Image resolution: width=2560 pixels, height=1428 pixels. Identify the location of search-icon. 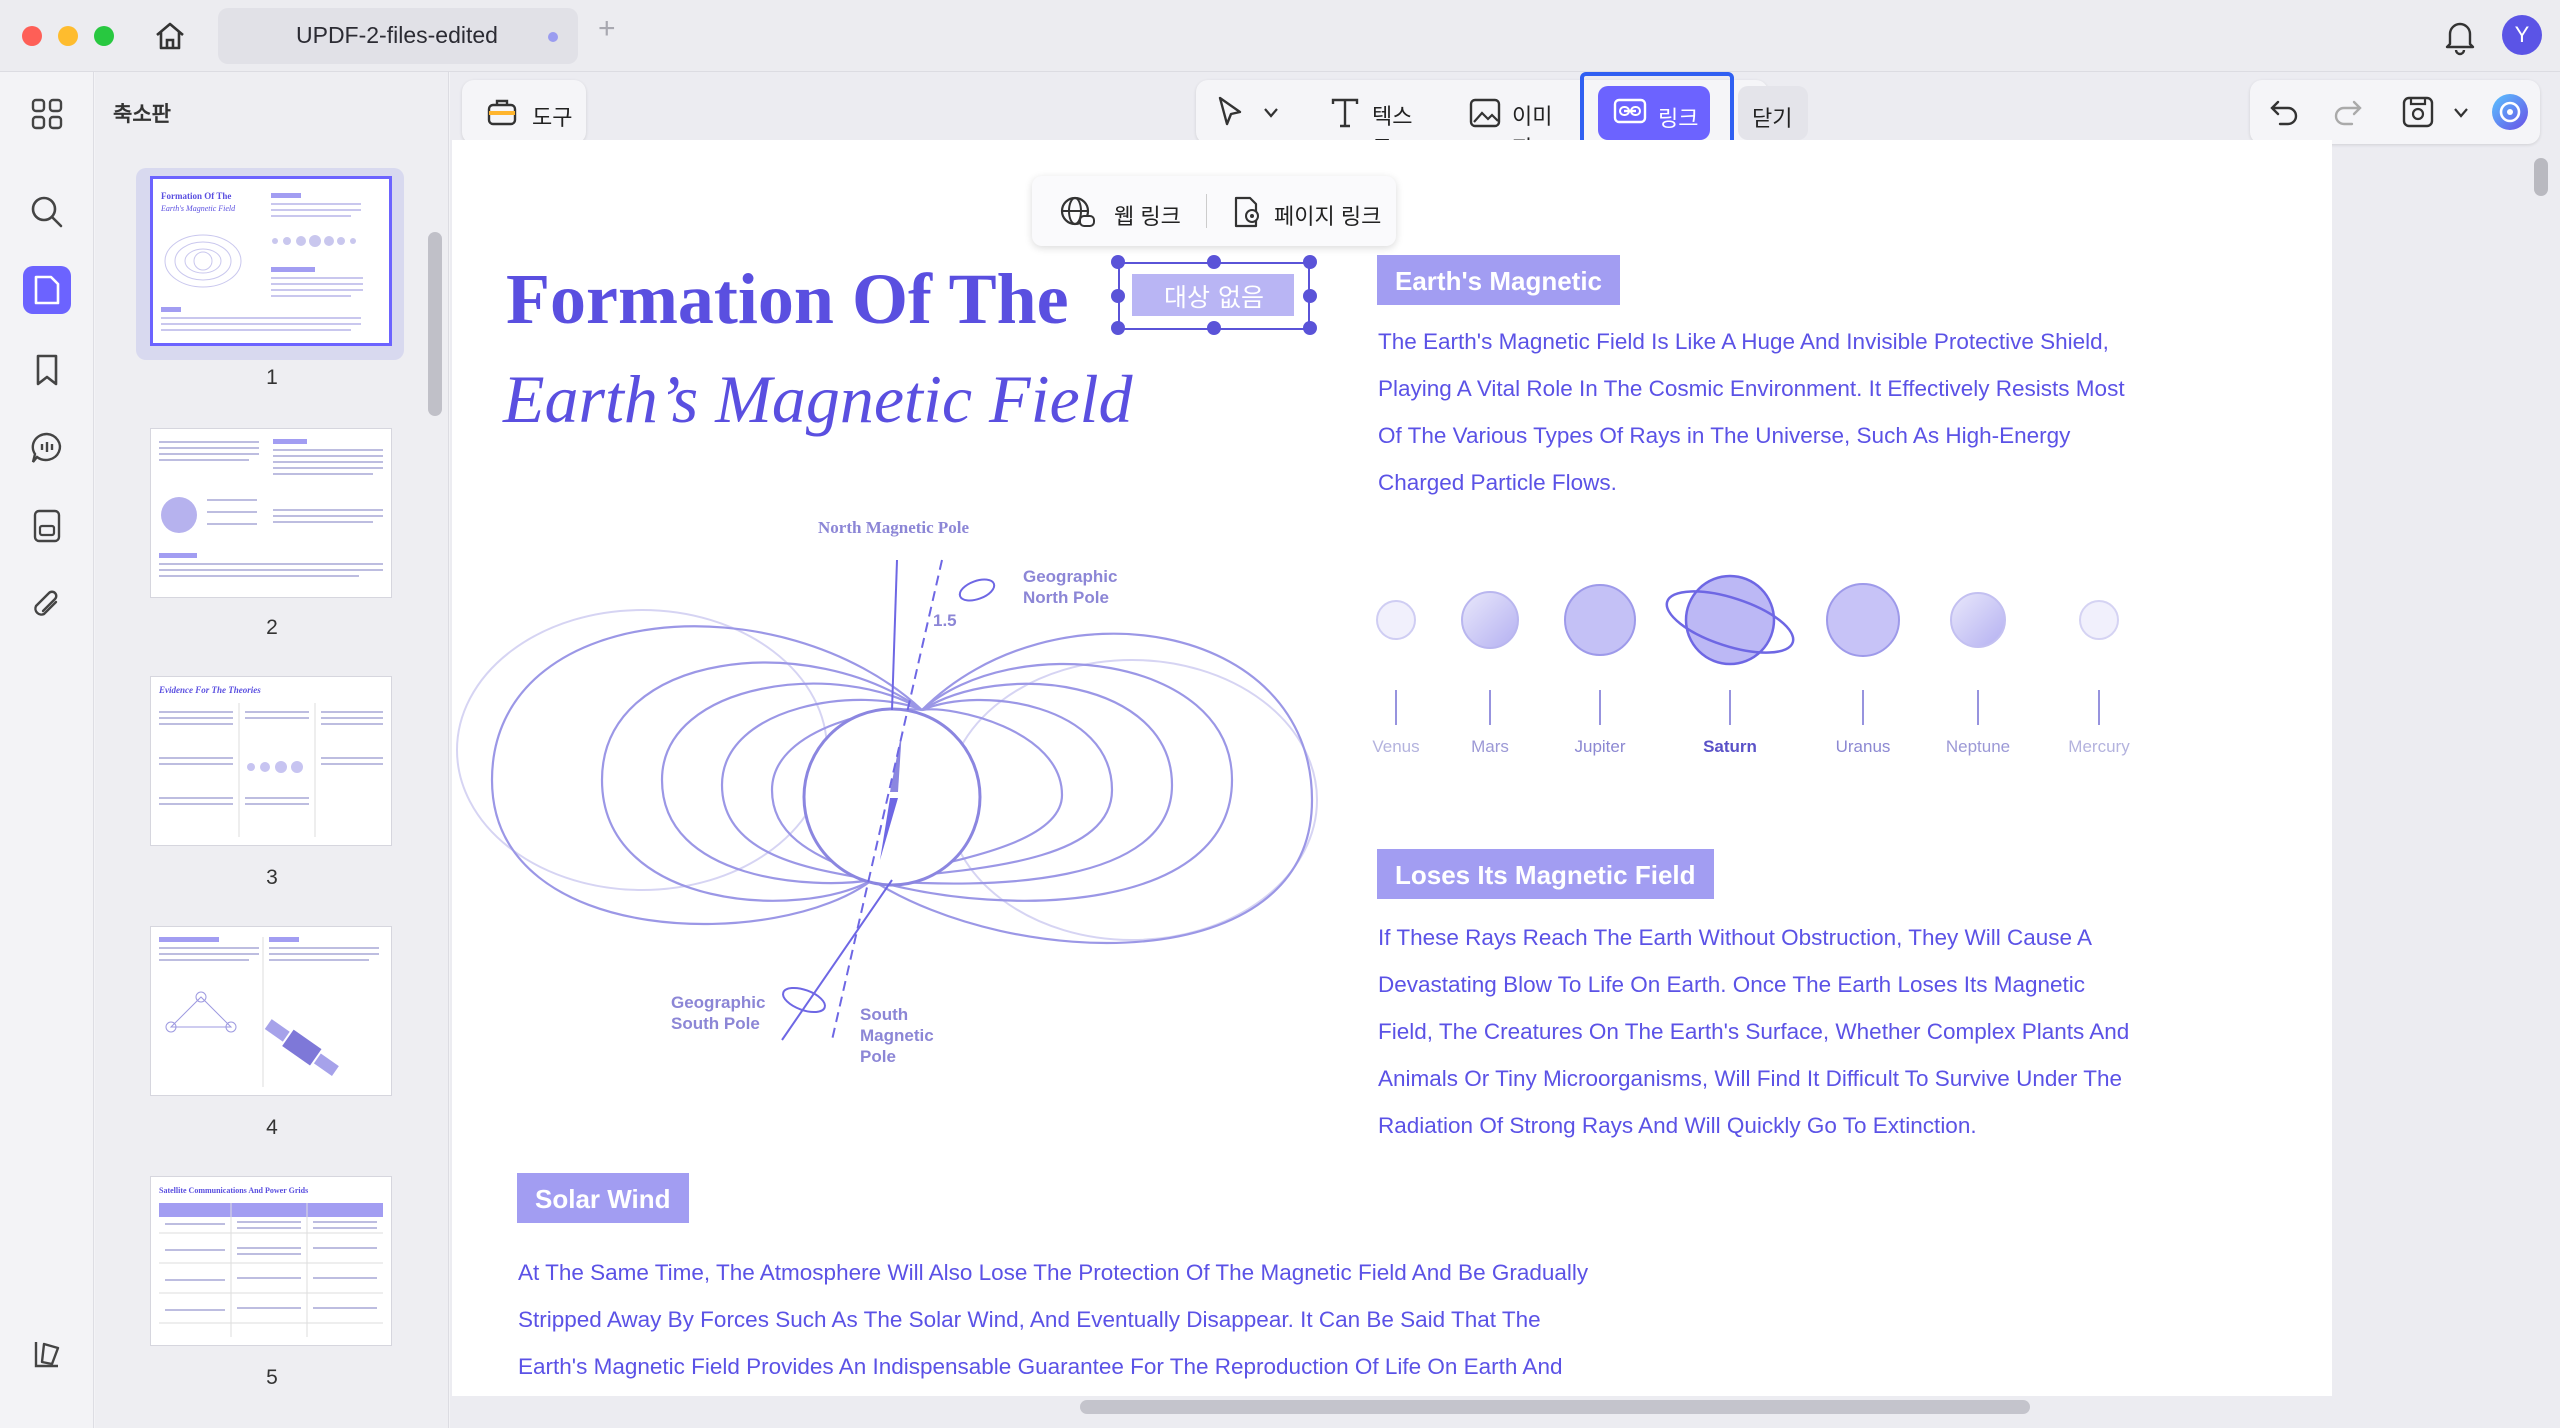
(47, 212).